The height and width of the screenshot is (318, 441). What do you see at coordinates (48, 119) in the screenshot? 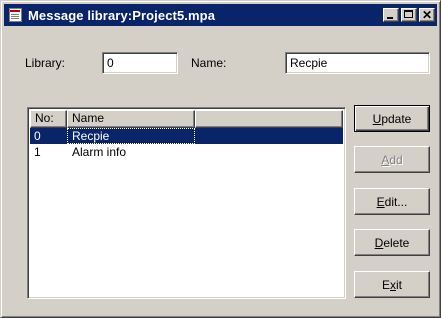
I see `column-header-no: No:` at bounding box center [48, 119].